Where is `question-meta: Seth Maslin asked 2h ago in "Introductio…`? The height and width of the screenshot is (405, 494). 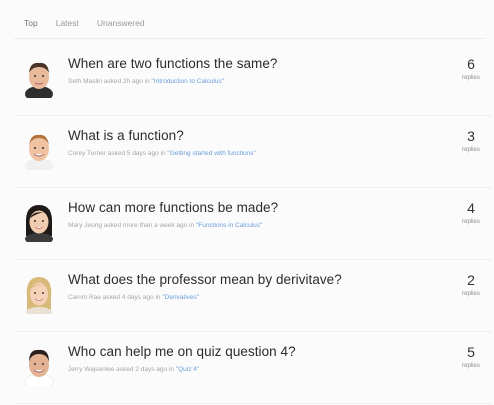
question-meta: Seth Maslin asked 2h ago in "Introductio… is located at coordinates (146, 81).